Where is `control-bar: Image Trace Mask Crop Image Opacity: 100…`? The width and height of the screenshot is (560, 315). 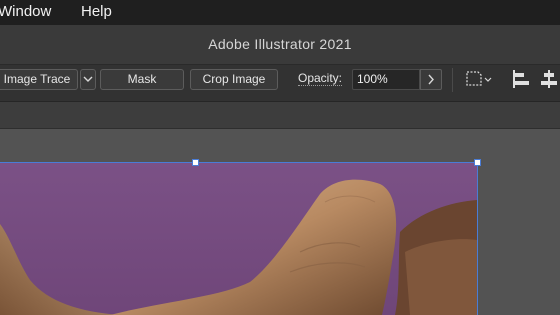
control-bar: Image Trace Mask Crop Image Opacity: 100… is located at coordinates (280, 83).